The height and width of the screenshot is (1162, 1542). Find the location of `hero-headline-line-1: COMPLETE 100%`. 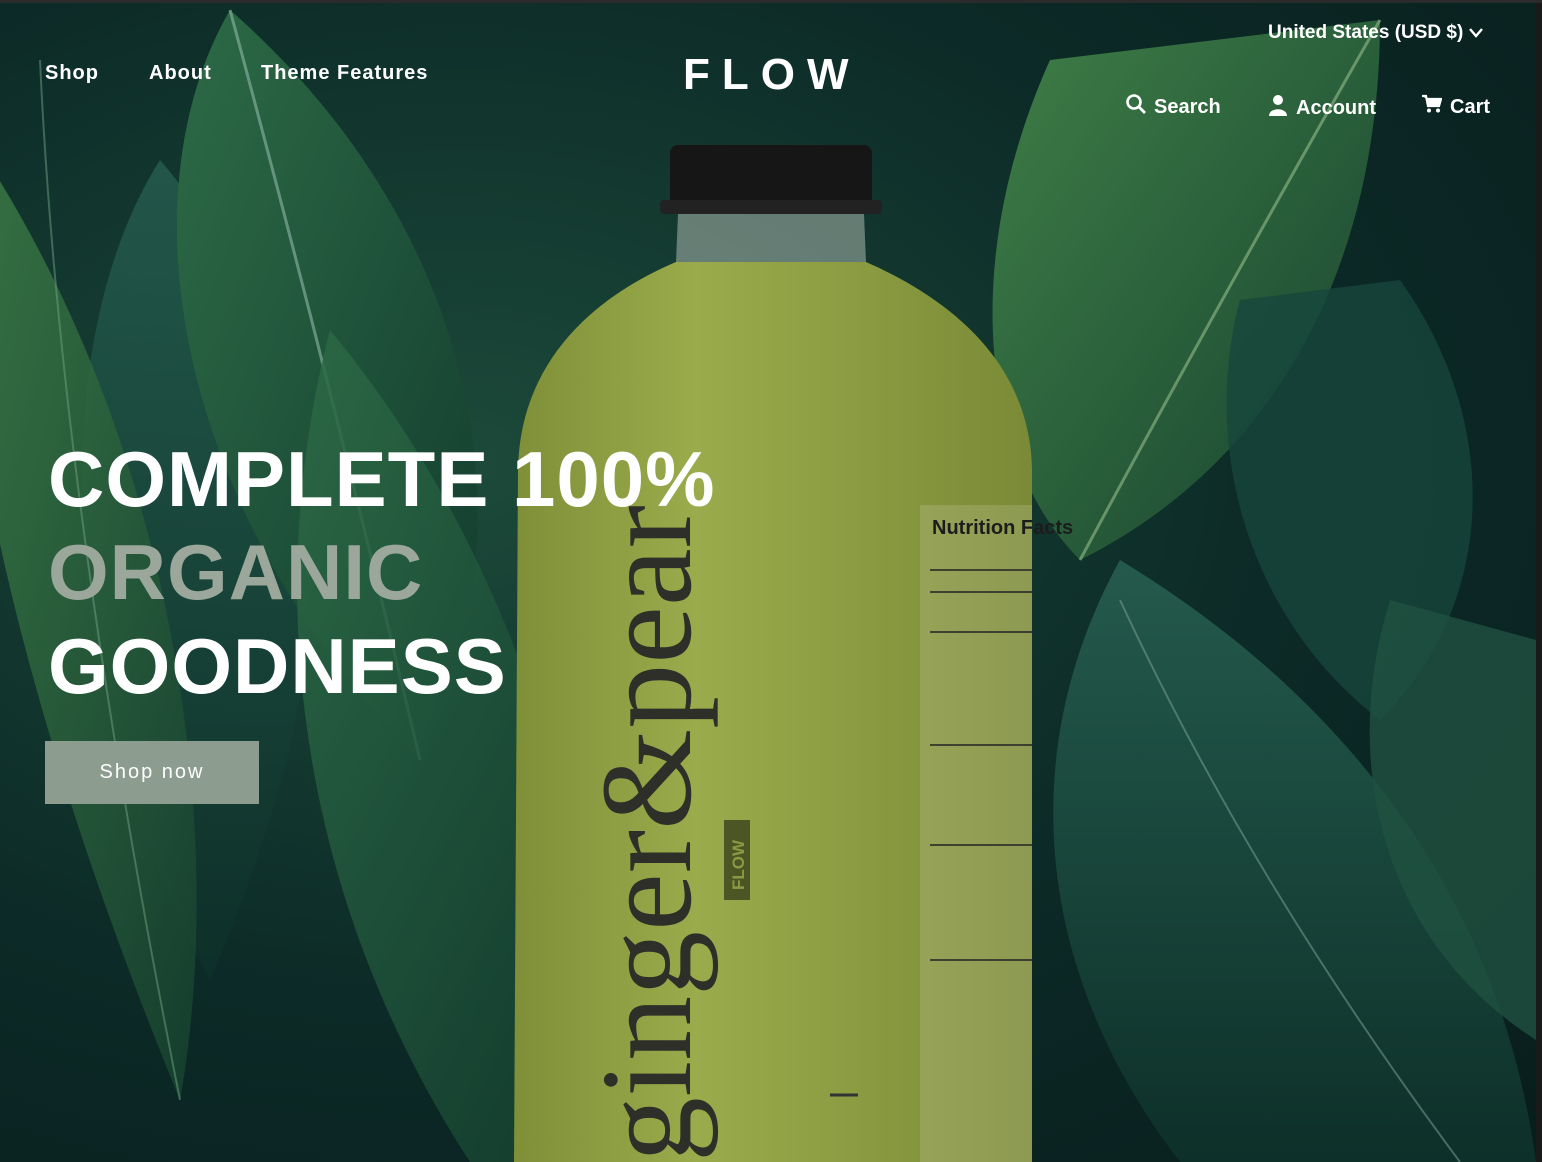

hero-headline-line-1: COMPLETE 100% is located at coordinates (382, 479).